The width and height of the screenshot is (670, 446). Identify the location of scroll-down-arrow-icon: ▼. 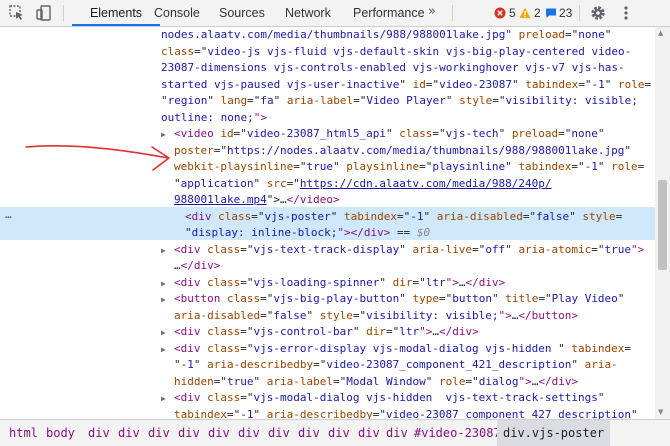
(660, 412).